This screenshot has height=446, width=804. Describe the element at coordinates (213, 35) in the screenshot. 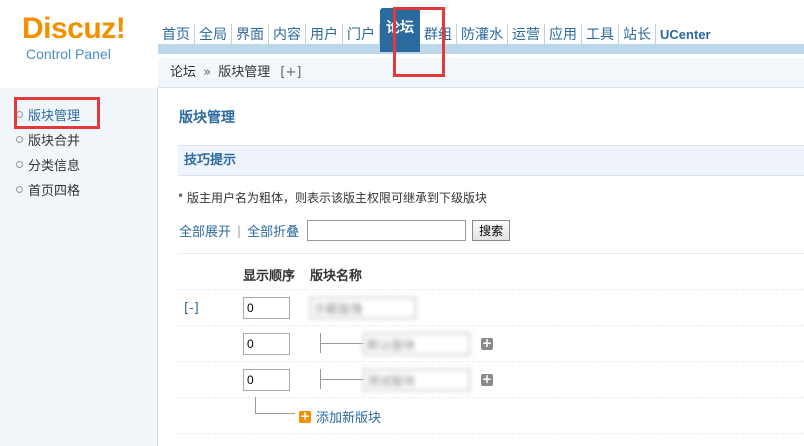

I see `nav-item-global: 全局` at that location.